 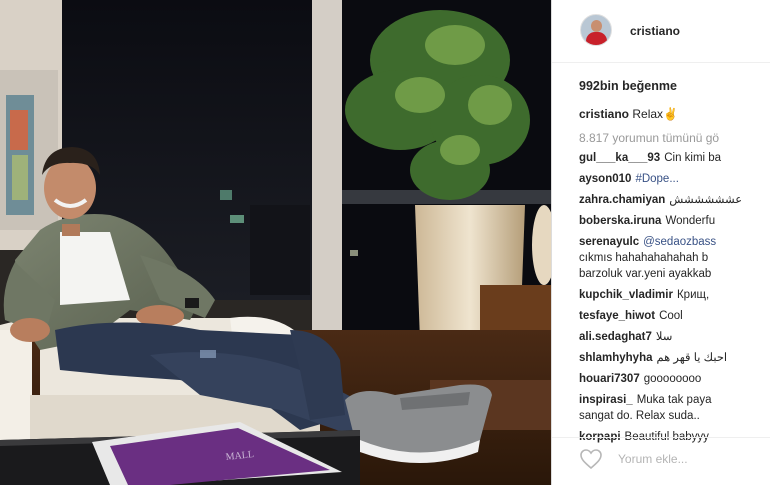 What do you see at coordinates (674, 295) in the screenshot?
I see `comment-item: kupchik_vladimir Крищ,` at bounding box center [674, 295].